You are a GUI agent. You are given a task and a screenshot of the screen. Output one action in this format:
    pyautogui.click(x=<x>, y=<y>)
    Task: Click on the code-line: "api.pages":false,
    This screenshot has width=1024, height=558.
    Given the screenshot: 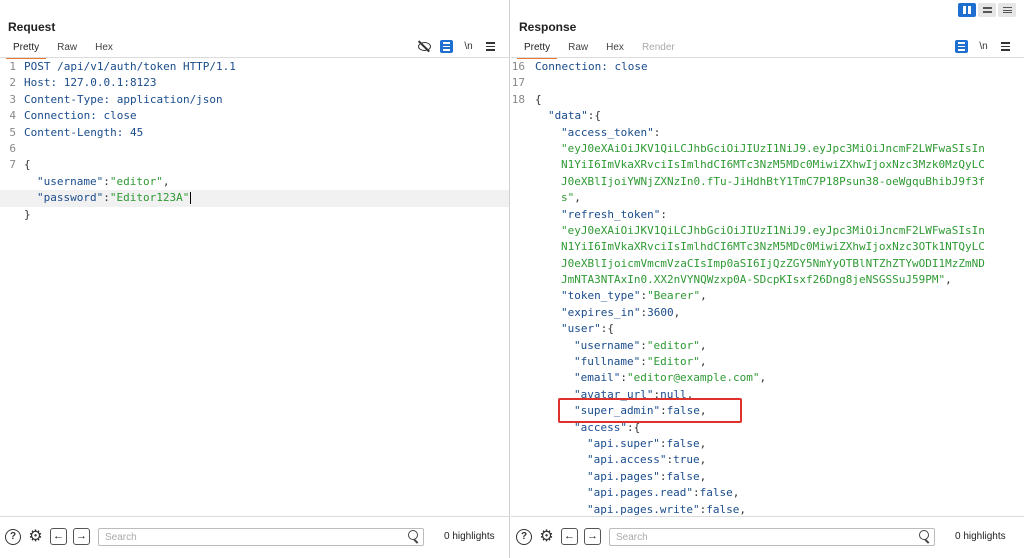 What is the action you would take?
    pyautogui.click(x=767, y=477)
    